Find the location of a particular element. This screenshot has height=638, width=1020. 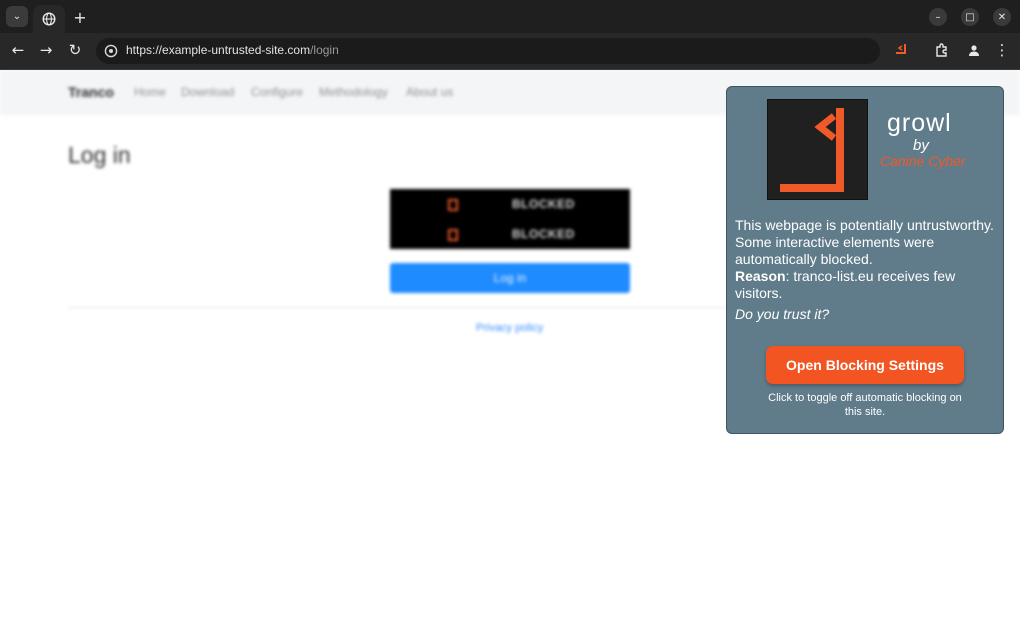

site-info-icon is located at coordinates (111, 51).